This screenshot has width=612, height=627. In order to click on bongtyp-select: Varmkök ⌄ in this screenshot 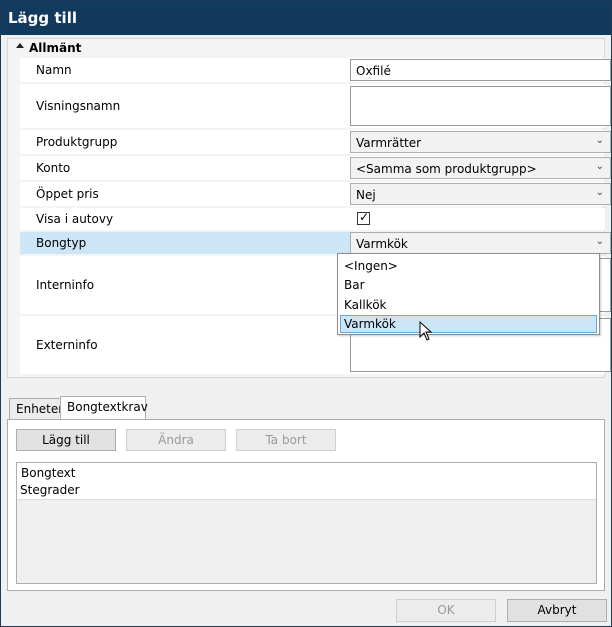, I will do `click(480, 243)`.